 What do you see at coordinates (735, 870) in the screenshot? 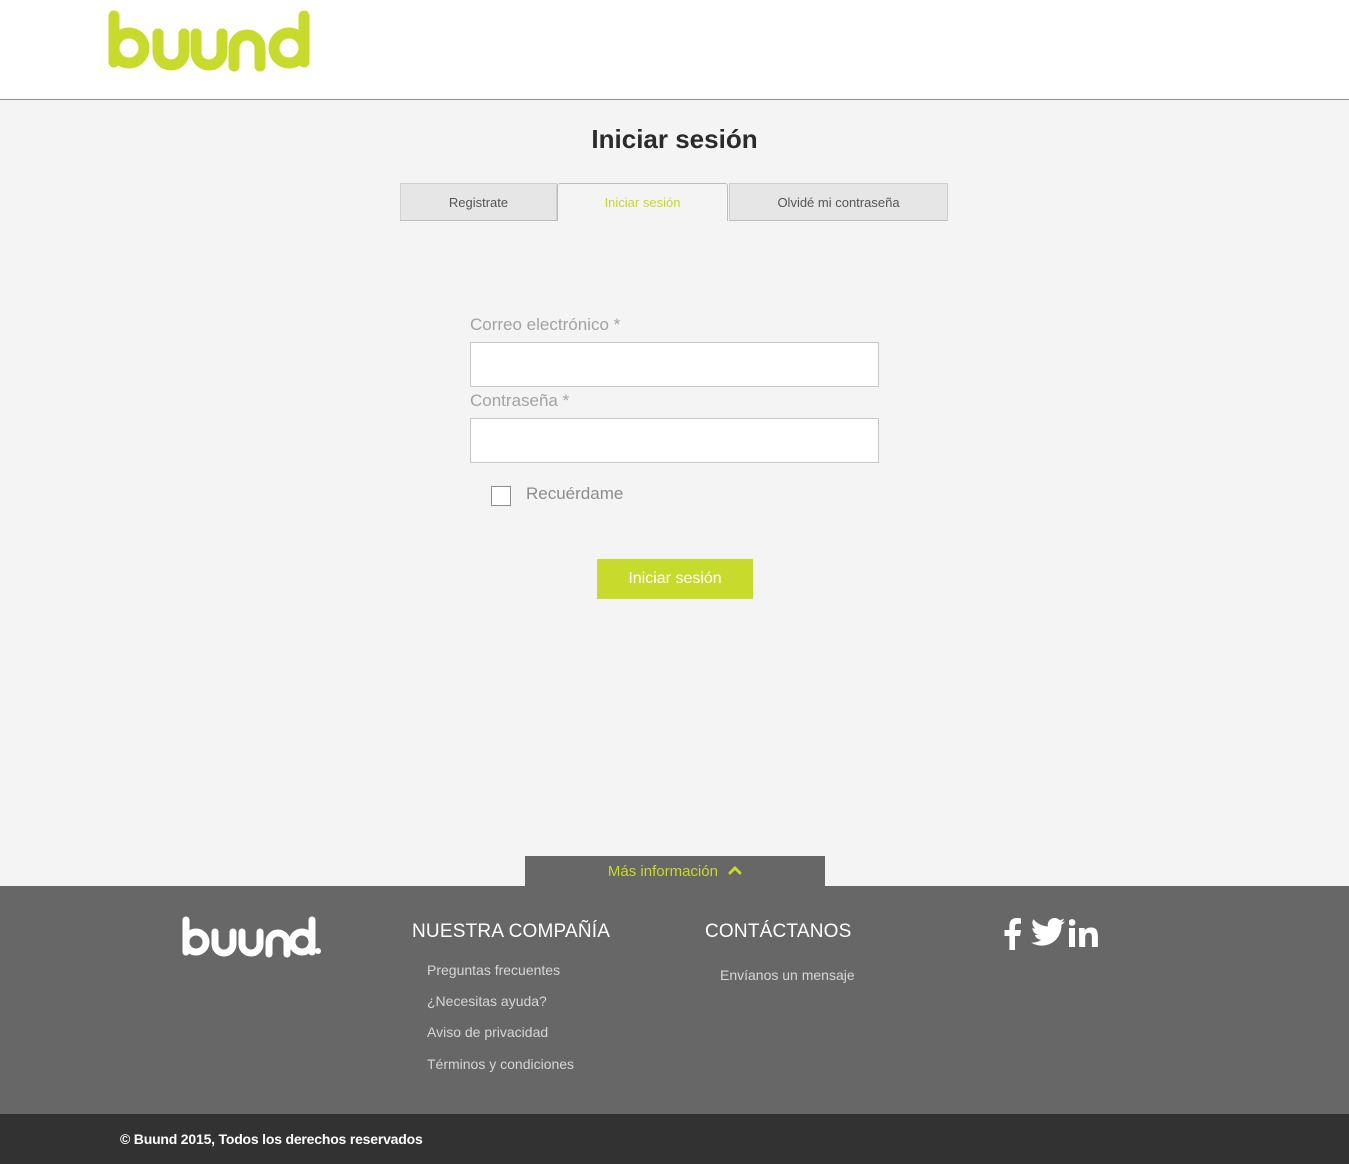
I see `chevron-up-icon` at bounding box center [735, 870].